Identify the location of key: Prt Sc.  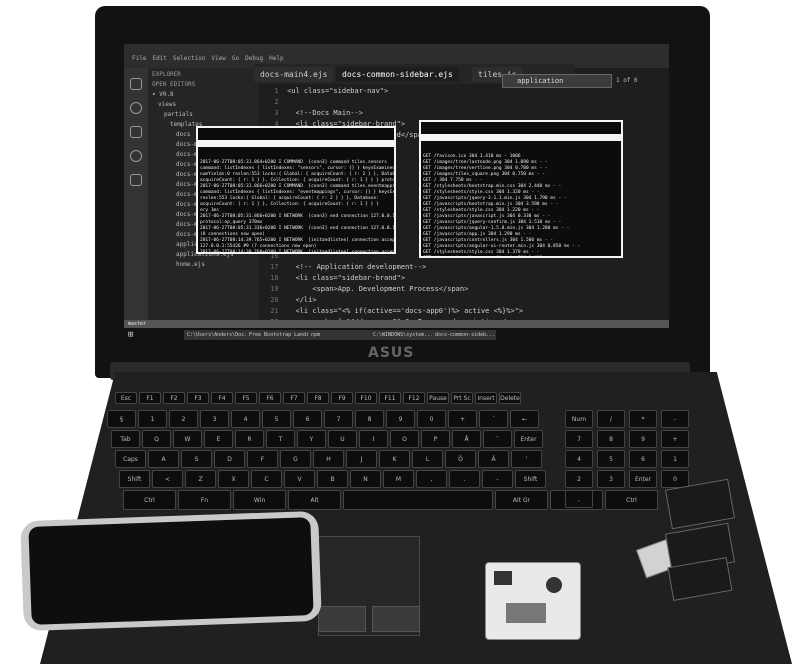
(462, 398).